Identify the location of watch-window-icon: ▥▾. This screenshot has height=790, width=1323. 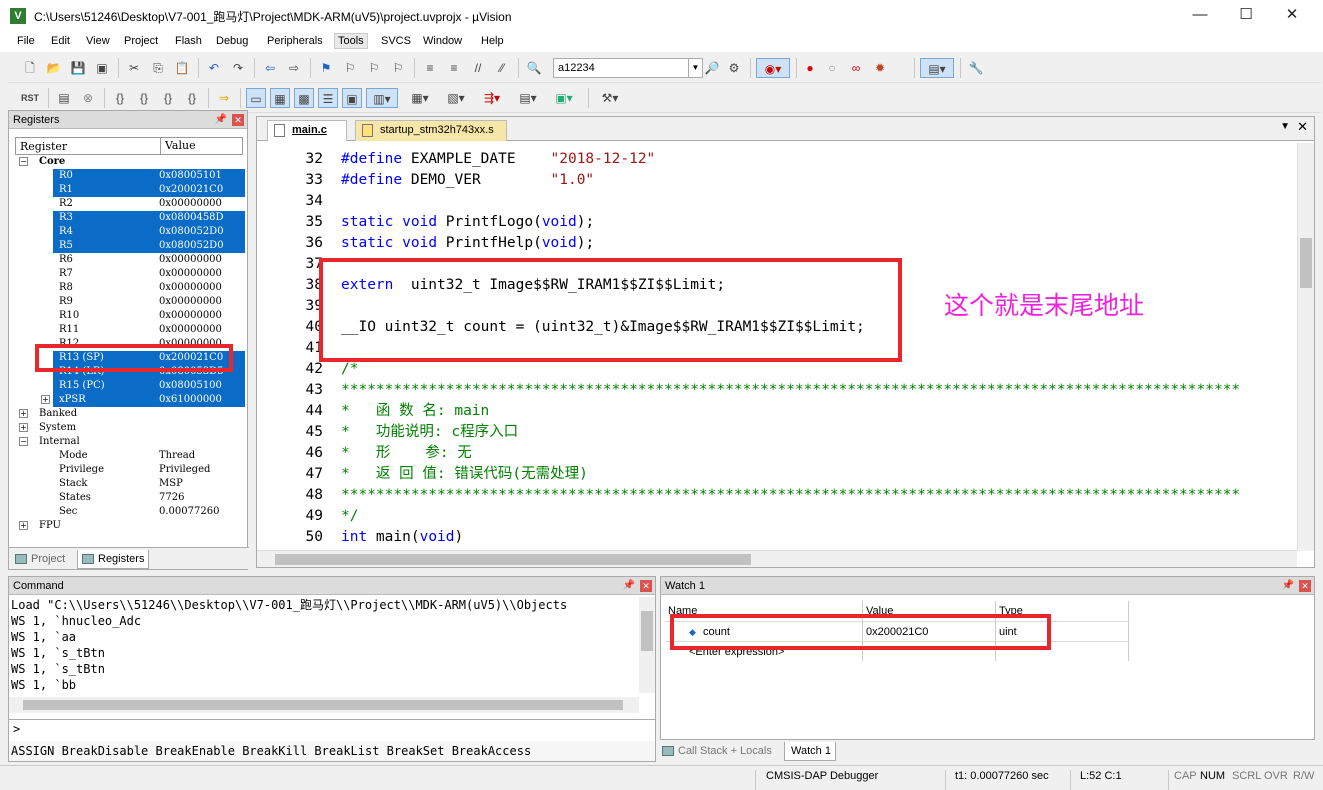
(382, 98).